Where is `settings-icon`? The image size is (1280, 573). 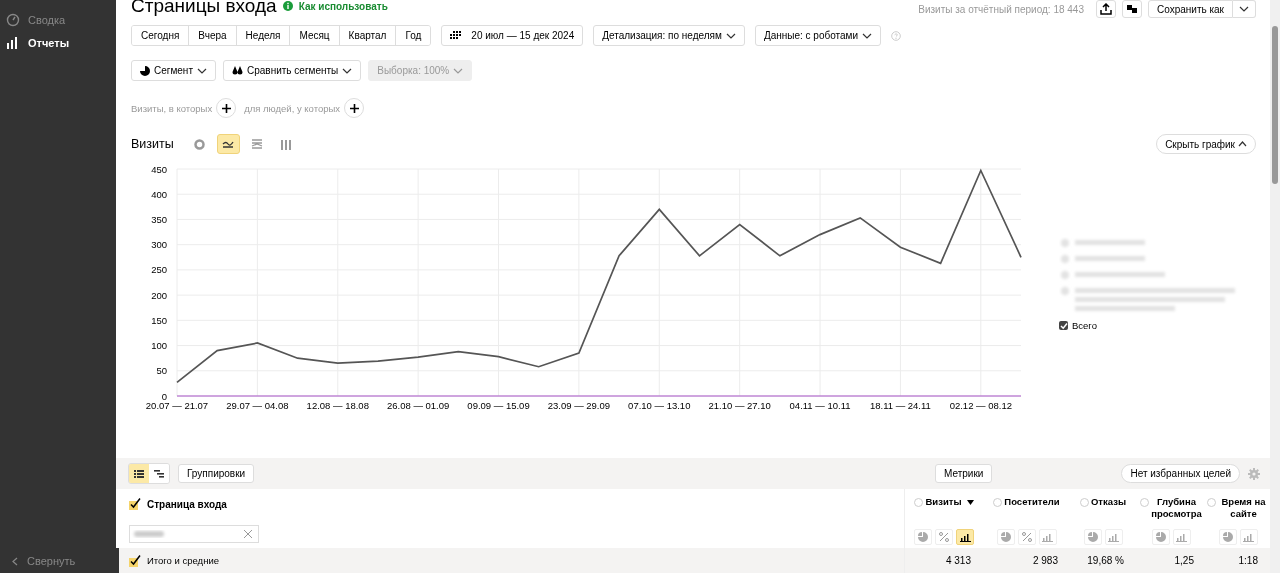
settings-icon is located at coordinates (1254, 473).